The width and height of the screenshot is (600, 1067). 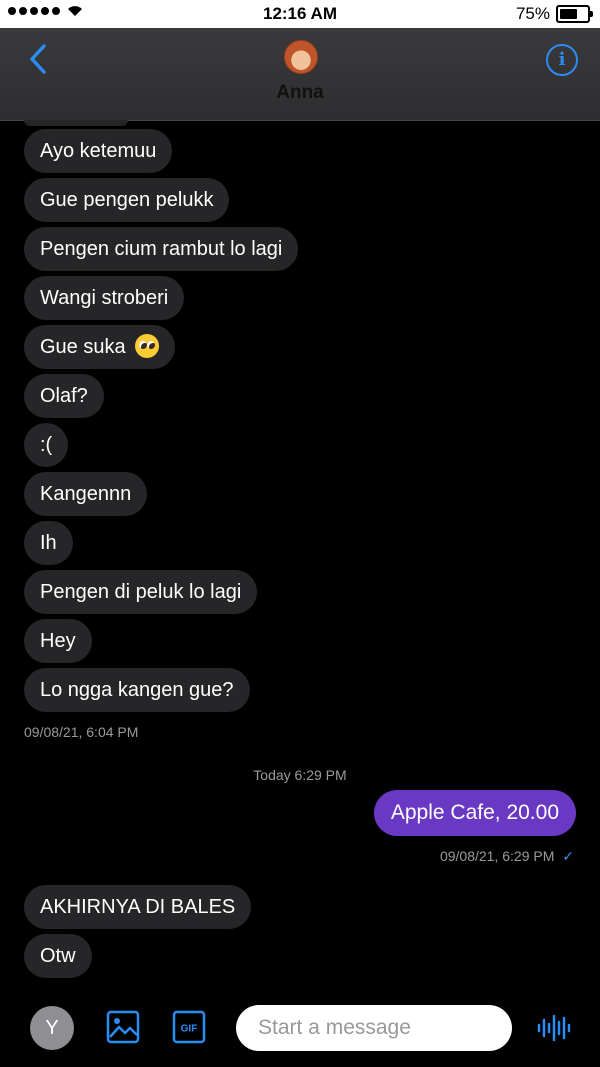 What do you see at coordinates (301, 57) in the screenshot?
I see `contact-avatar` at bounding box center [301, 57].